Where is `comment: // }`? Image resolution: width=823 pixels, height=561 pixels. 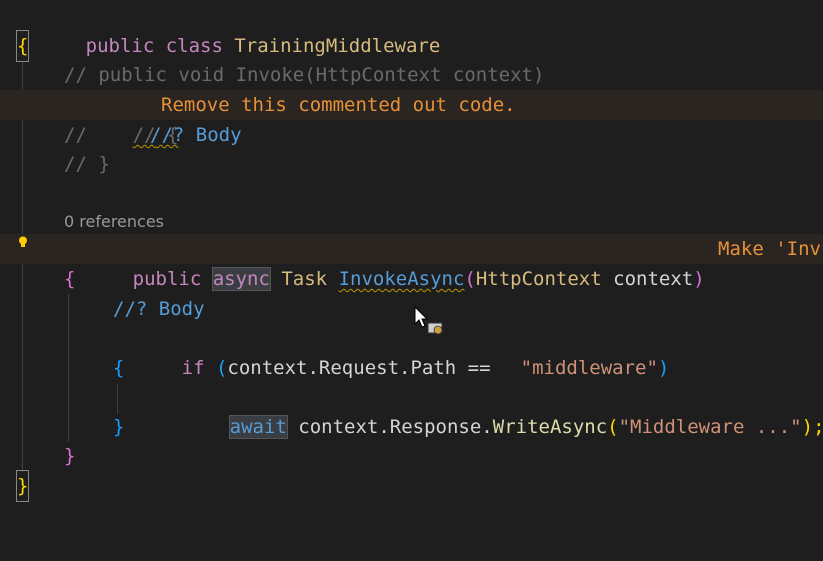
comment: // } is located at coordinates (87, 164).